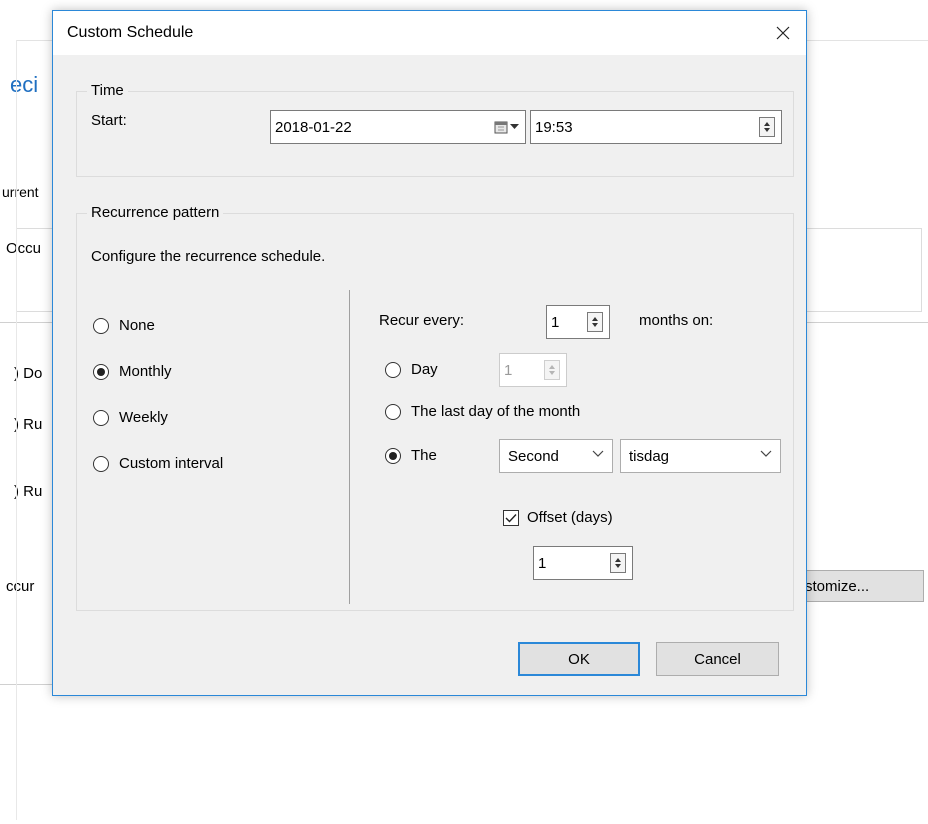  What do you see at coordinates (145, 371) in the screenshot?
I see `radio-monthly-label: Monthly` at bounding box center [145, 371].